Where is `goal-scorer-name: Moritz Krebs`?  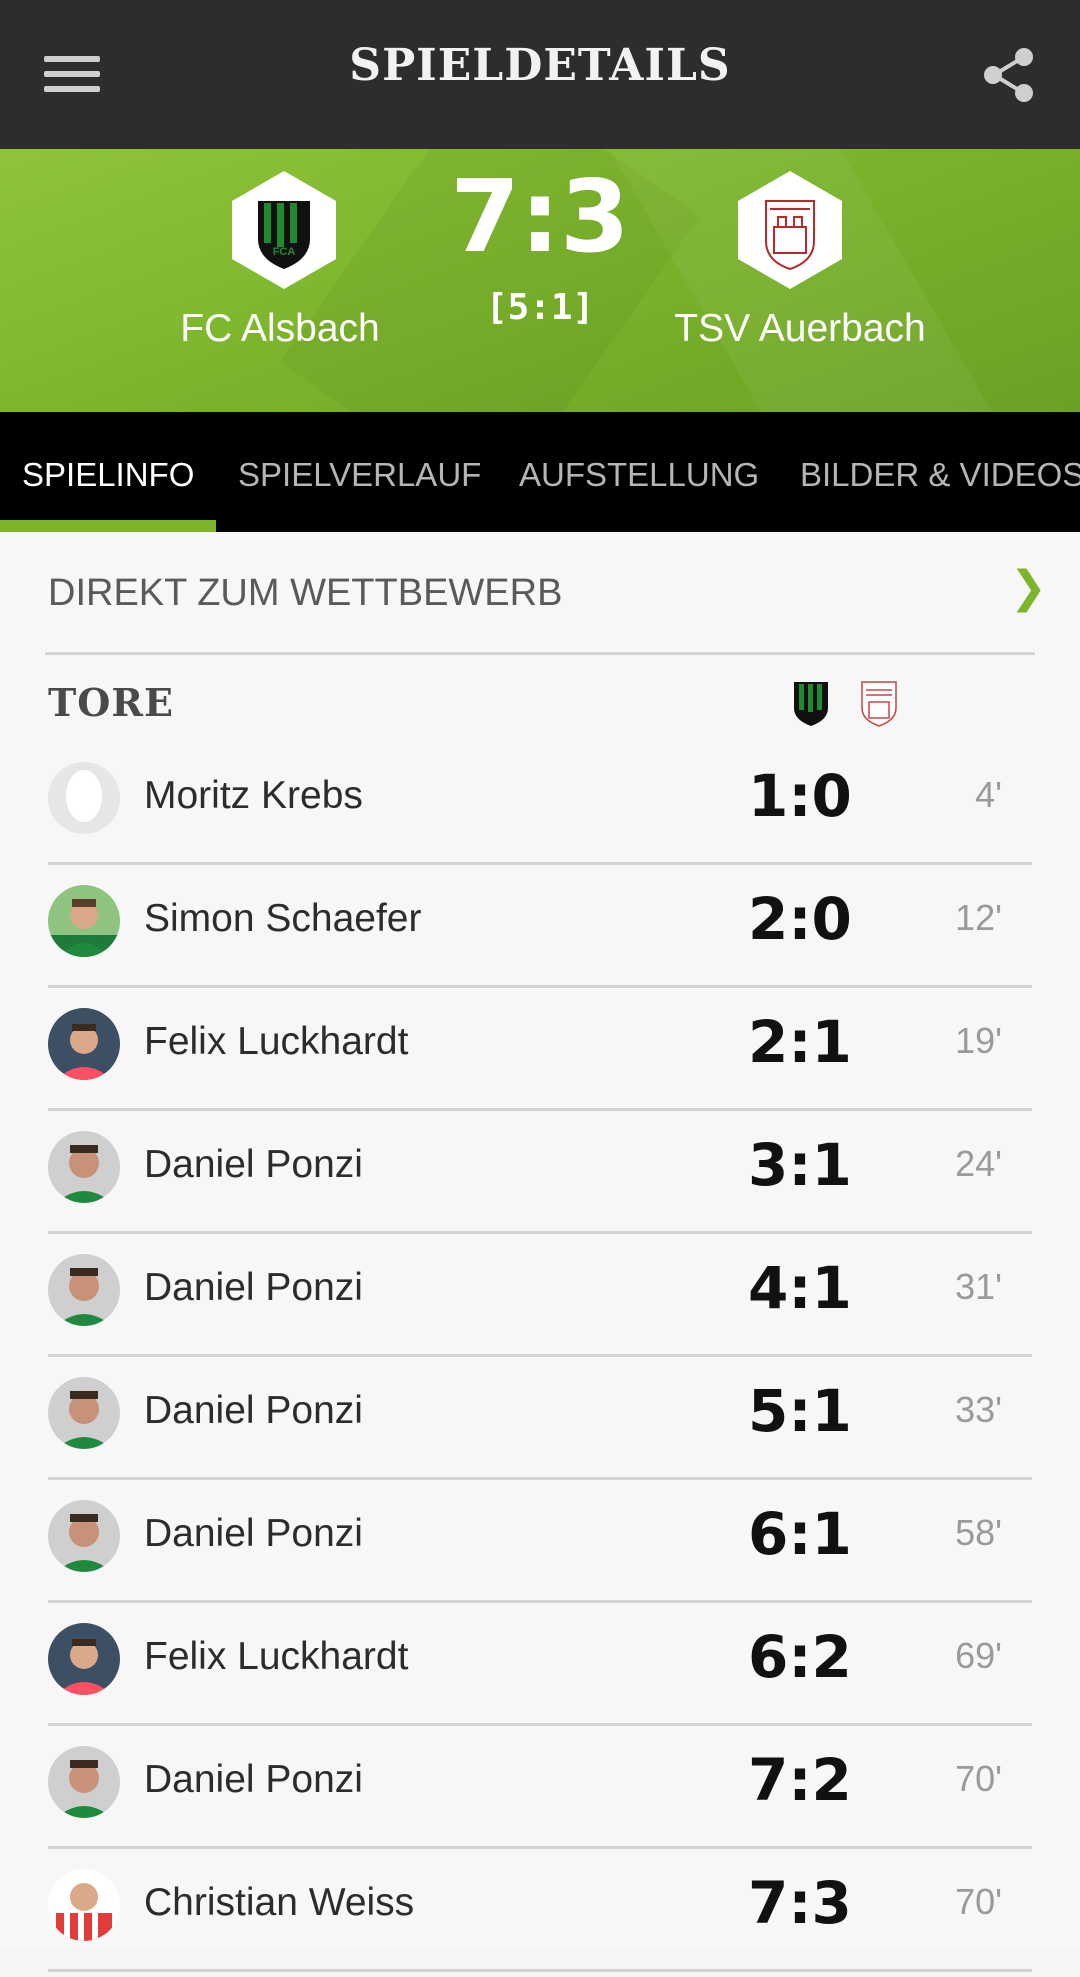 goal-scorer-name: Moritz Krebs is located at coordinates (253, 795).